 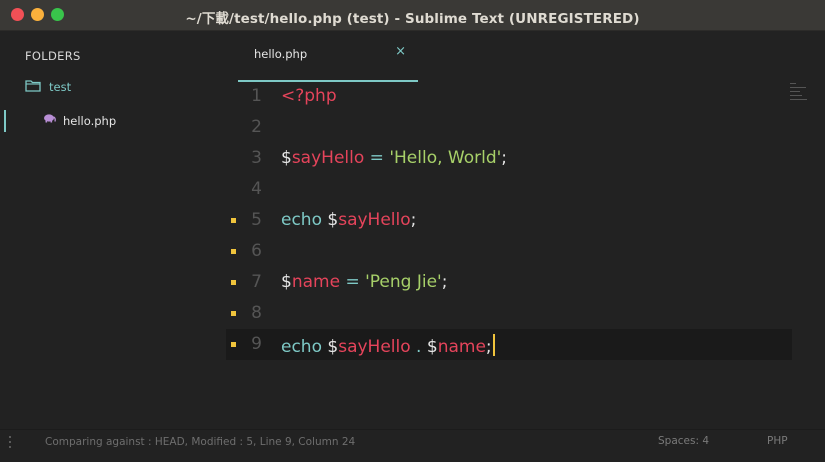 I want to click on syntax-selector: PHP, so click(x=777, y=441).